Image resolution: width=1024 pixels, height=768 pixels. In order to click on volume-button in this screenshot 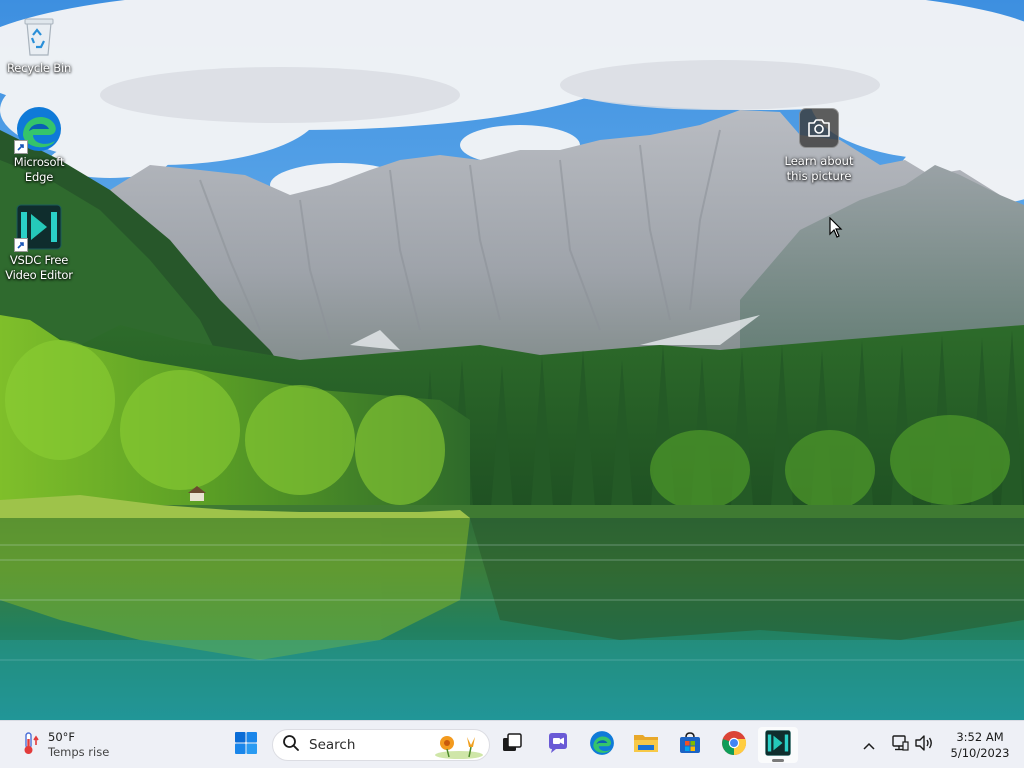, I will do `click(924, 745)`.